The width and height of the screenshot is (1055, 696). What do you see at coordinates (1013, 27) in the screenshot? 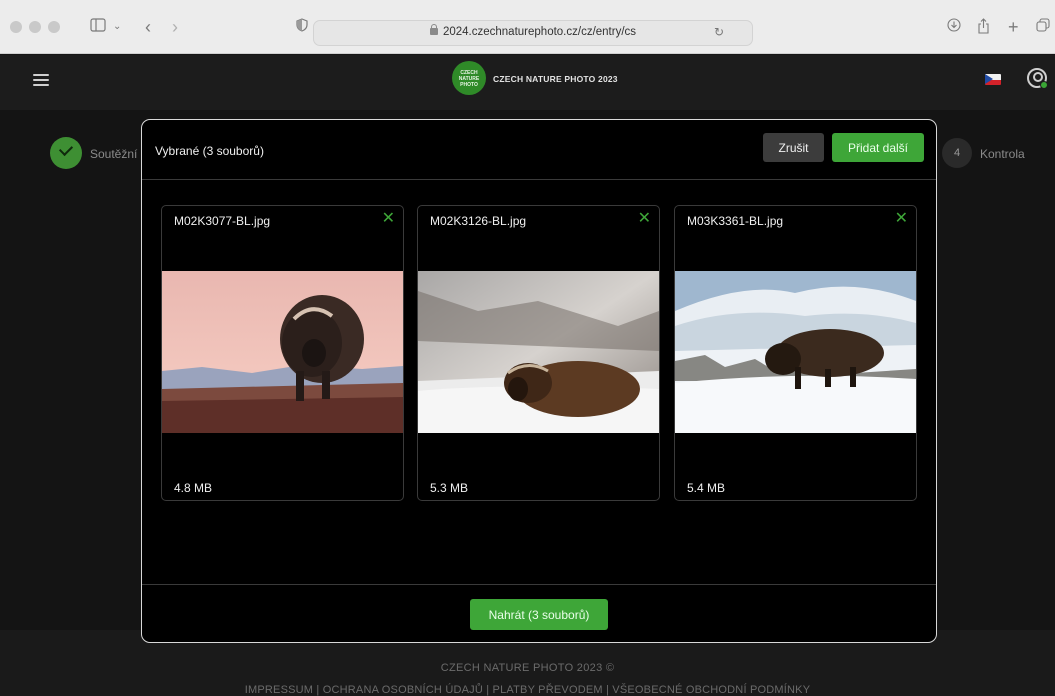
I see `new-tab-icon: +` at bounding box center [1013, 27].